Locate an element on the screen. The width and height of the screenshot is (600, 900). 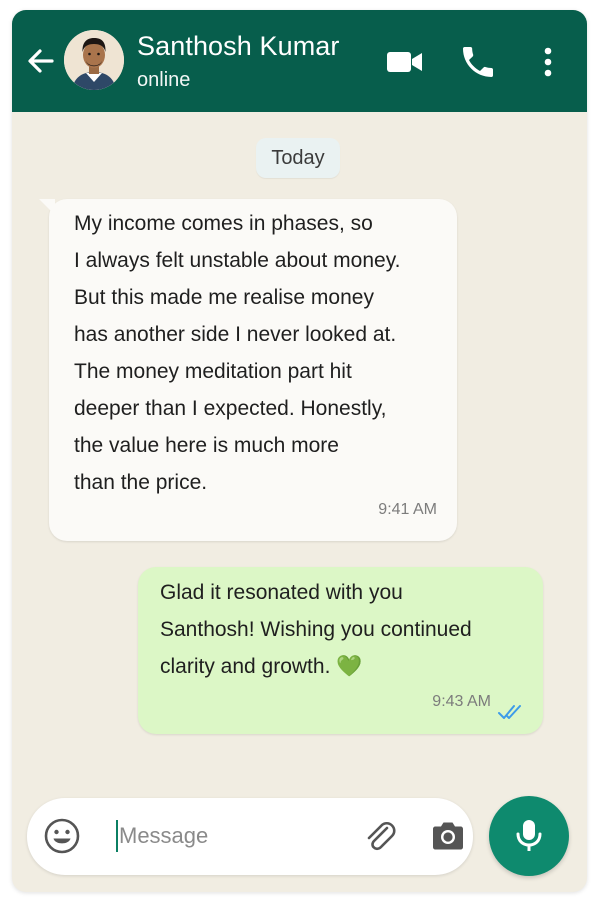
mic-icon is located at coordinates (529, 835).